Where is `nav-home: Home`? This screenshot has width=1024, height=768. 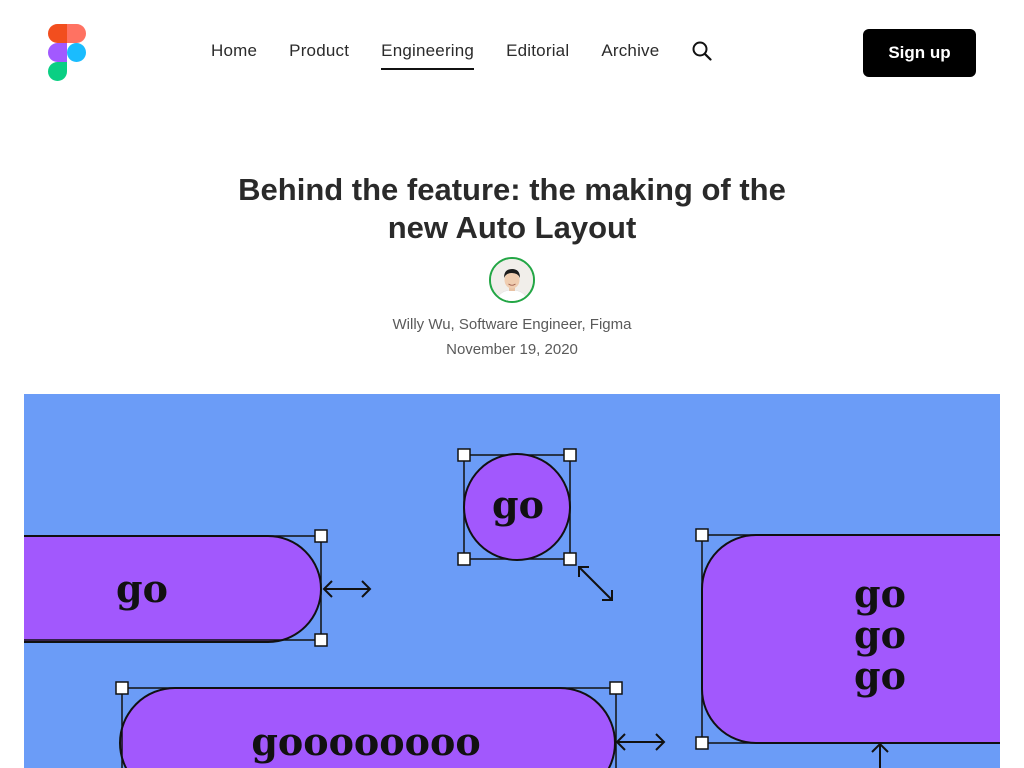 nav-home: Home is located at coordinates (234, 54).